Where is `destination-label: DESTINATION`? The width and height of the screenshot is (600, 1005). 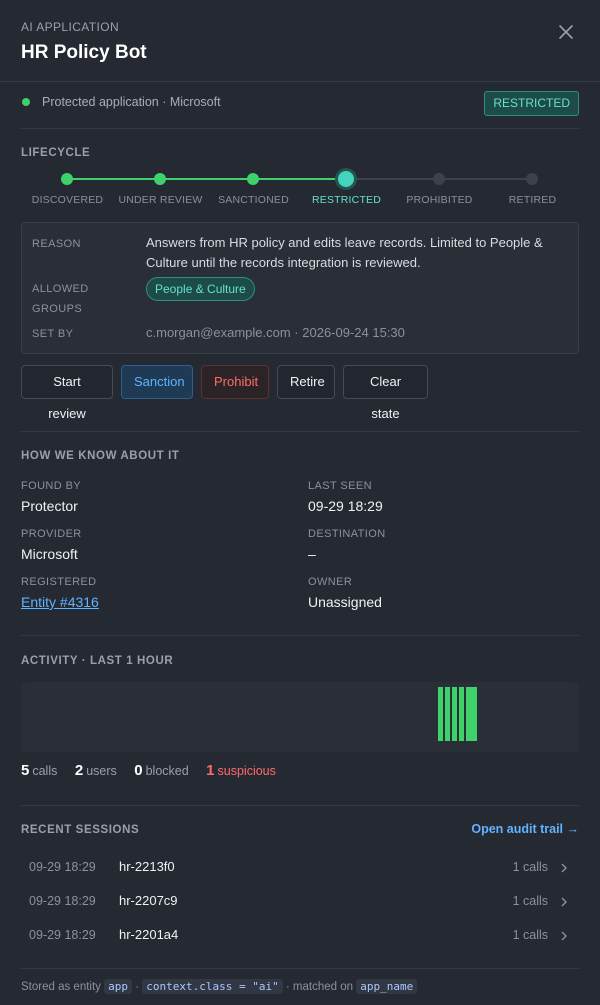 destination-label: DESTINATION is located at coordinates (347, 534).